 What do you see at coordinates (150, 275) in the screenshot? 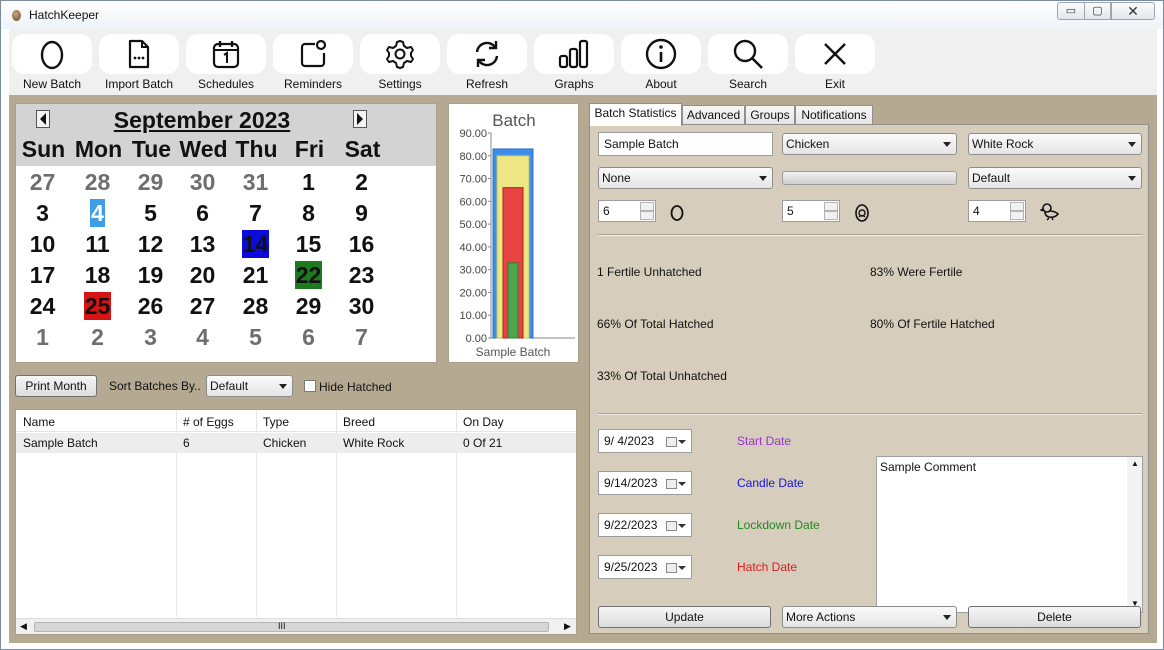
I see `calendar-day: 19` at bounding box center [150, 275].